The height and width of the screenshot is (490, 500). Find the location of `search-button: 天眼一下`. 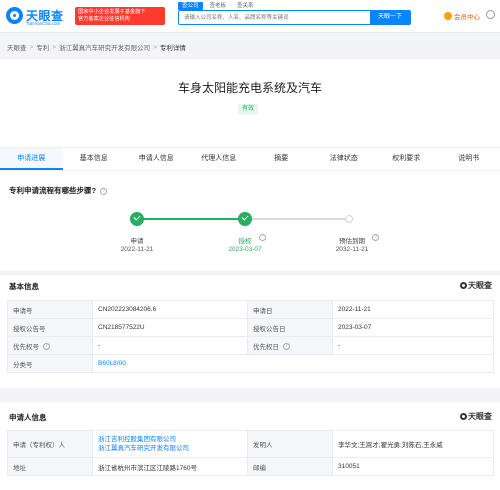

search-button: 天眼一下 is located at coordinates (390, 17).